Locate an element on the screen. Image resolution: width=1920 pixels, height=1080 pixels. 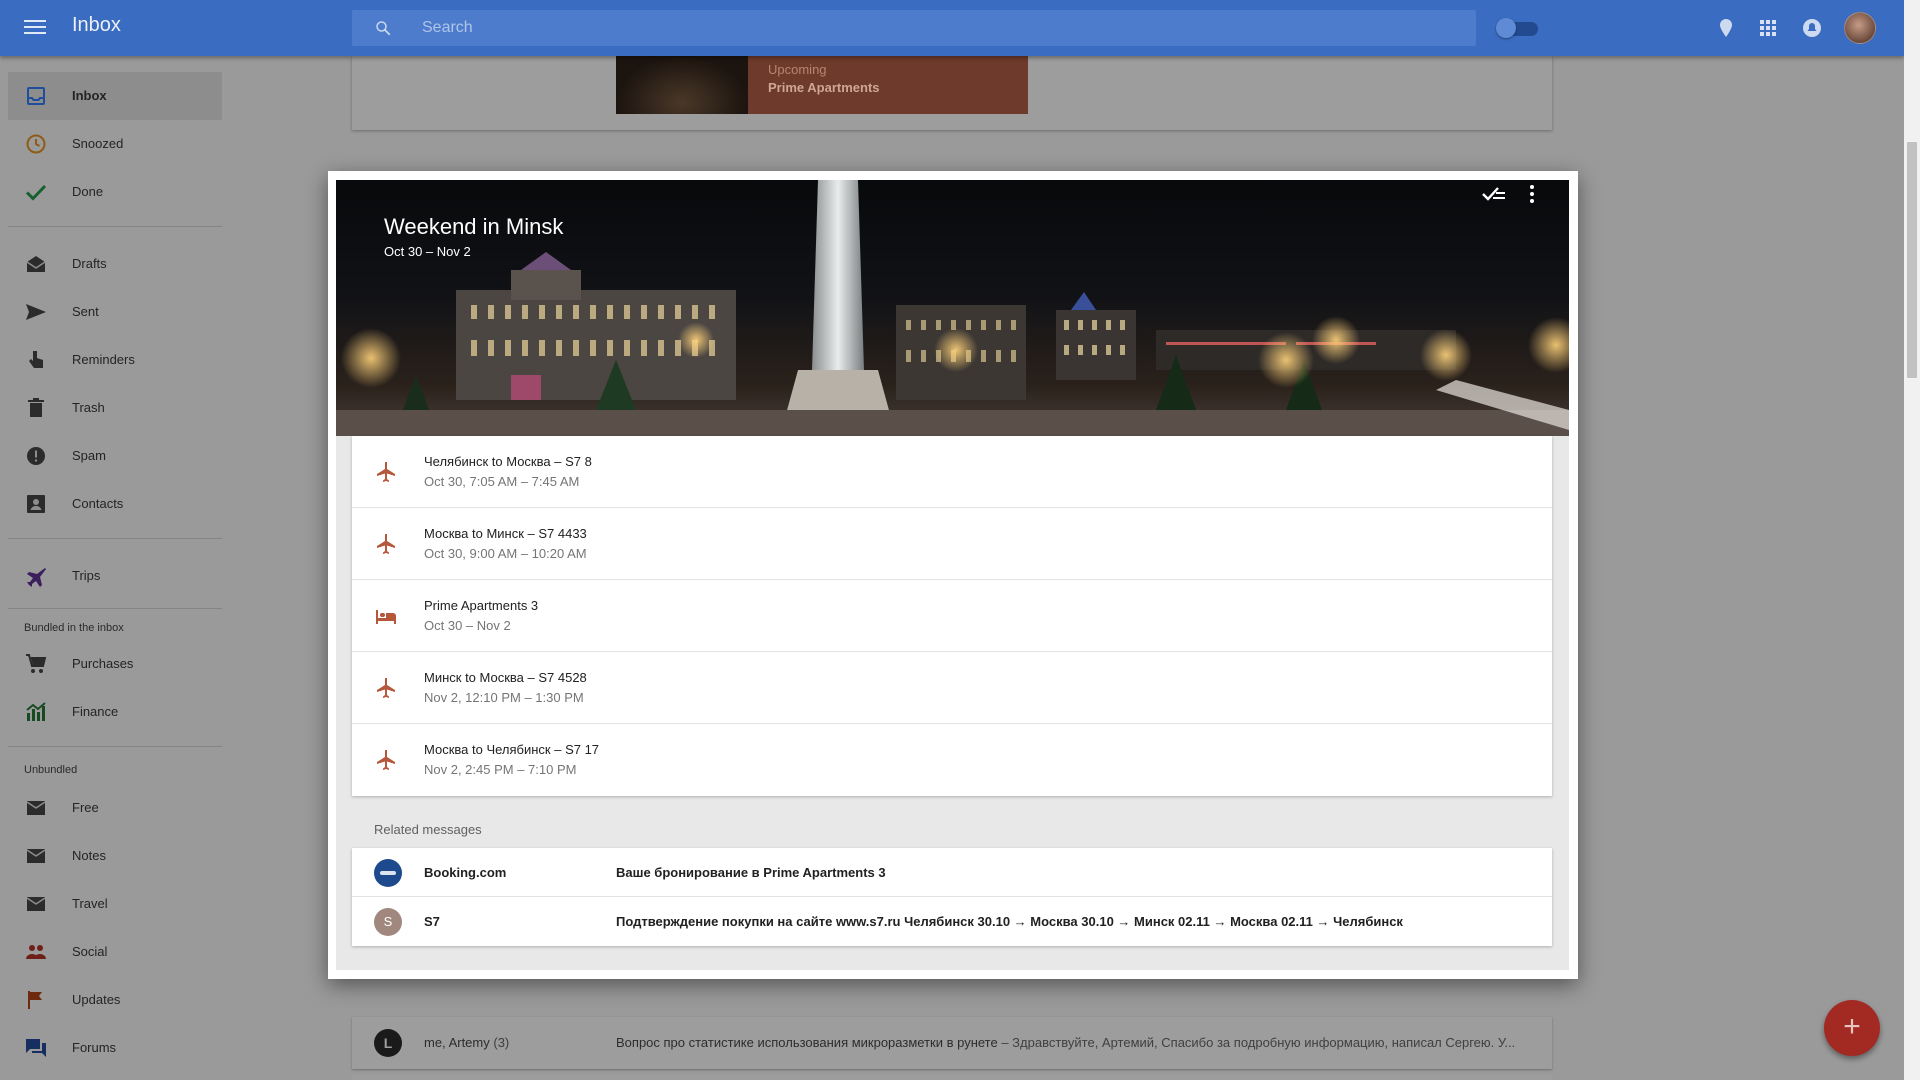
upcoming-preview: Upcoming Prime Apartments is located at coordinates (822, 85).